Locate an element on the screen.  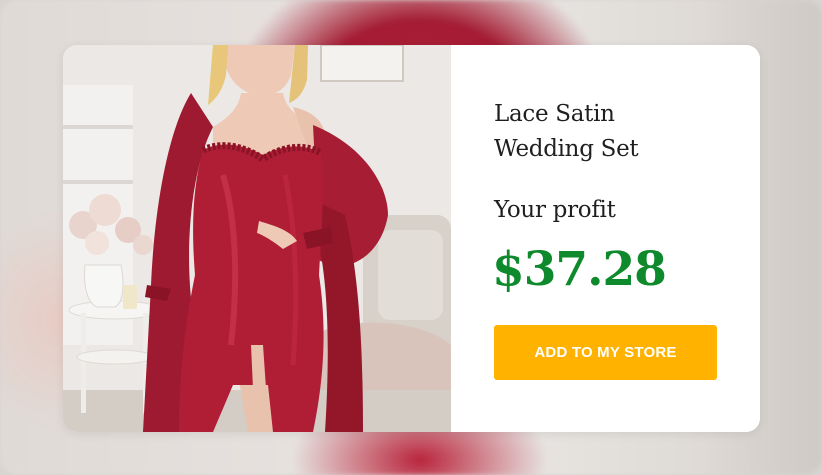
product-title-line-1: Lace Satin is located at coordinates (554, 114).